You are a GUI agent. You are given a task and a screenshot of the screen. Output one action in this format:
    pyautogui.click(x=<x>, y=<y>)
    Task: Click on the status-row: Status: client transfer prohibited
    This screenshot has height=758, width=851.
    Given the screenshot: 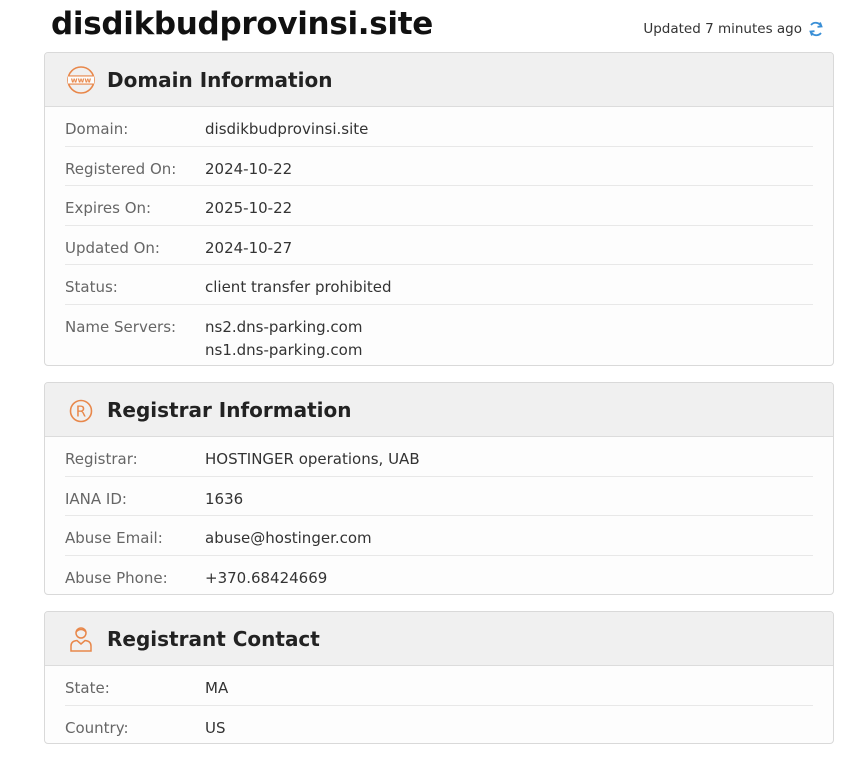 What is the action you would take?
    pyautogui.click(x=439, y=285)
    